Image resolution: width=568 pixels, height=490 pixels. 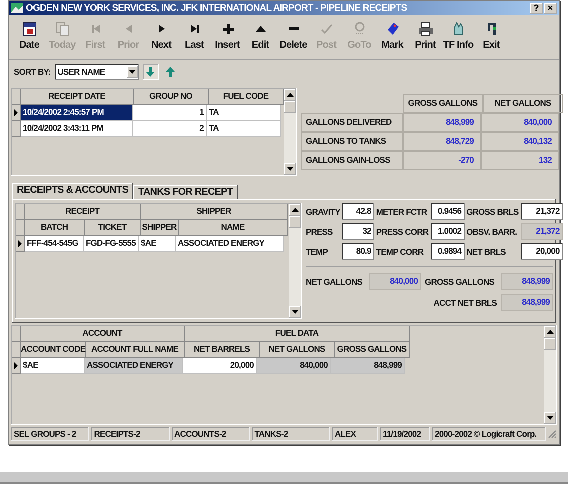 I want to click on toolbar-button: Mark, so click(x=392, y=38).